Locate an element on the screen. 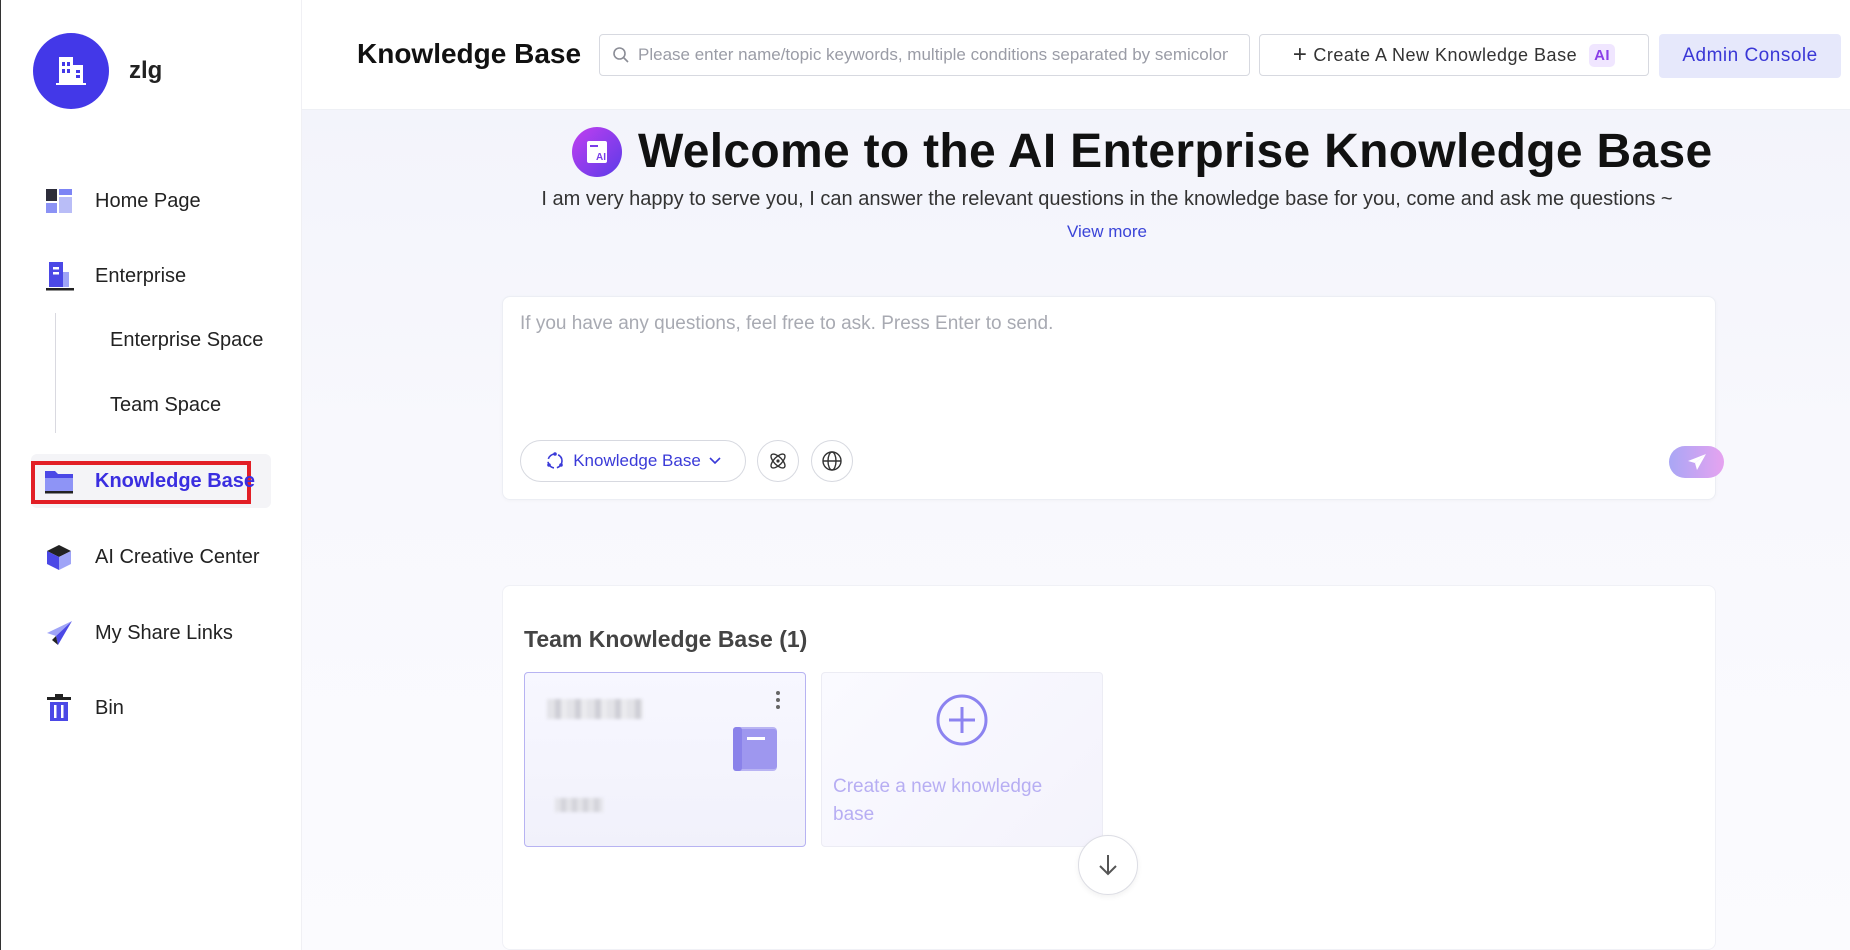 This screenshot has width=1850, height=950. sidebar-item-label: AI Creative Center is located at coordinates (177, 556).